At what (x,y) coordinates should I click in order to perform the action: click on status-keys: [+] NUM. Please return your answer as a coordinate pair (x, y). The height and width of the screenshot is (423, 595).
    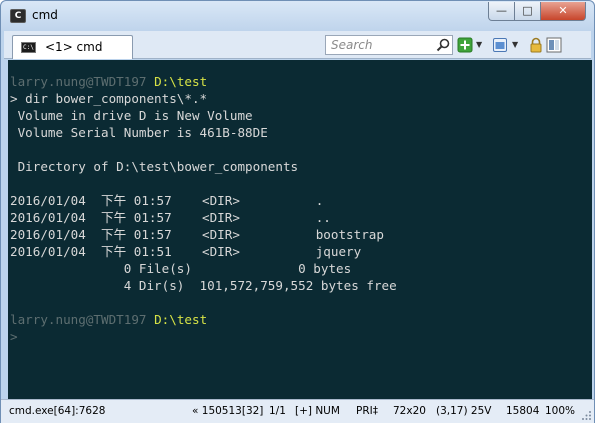
    Looking at the image, I should click on (317, 411).